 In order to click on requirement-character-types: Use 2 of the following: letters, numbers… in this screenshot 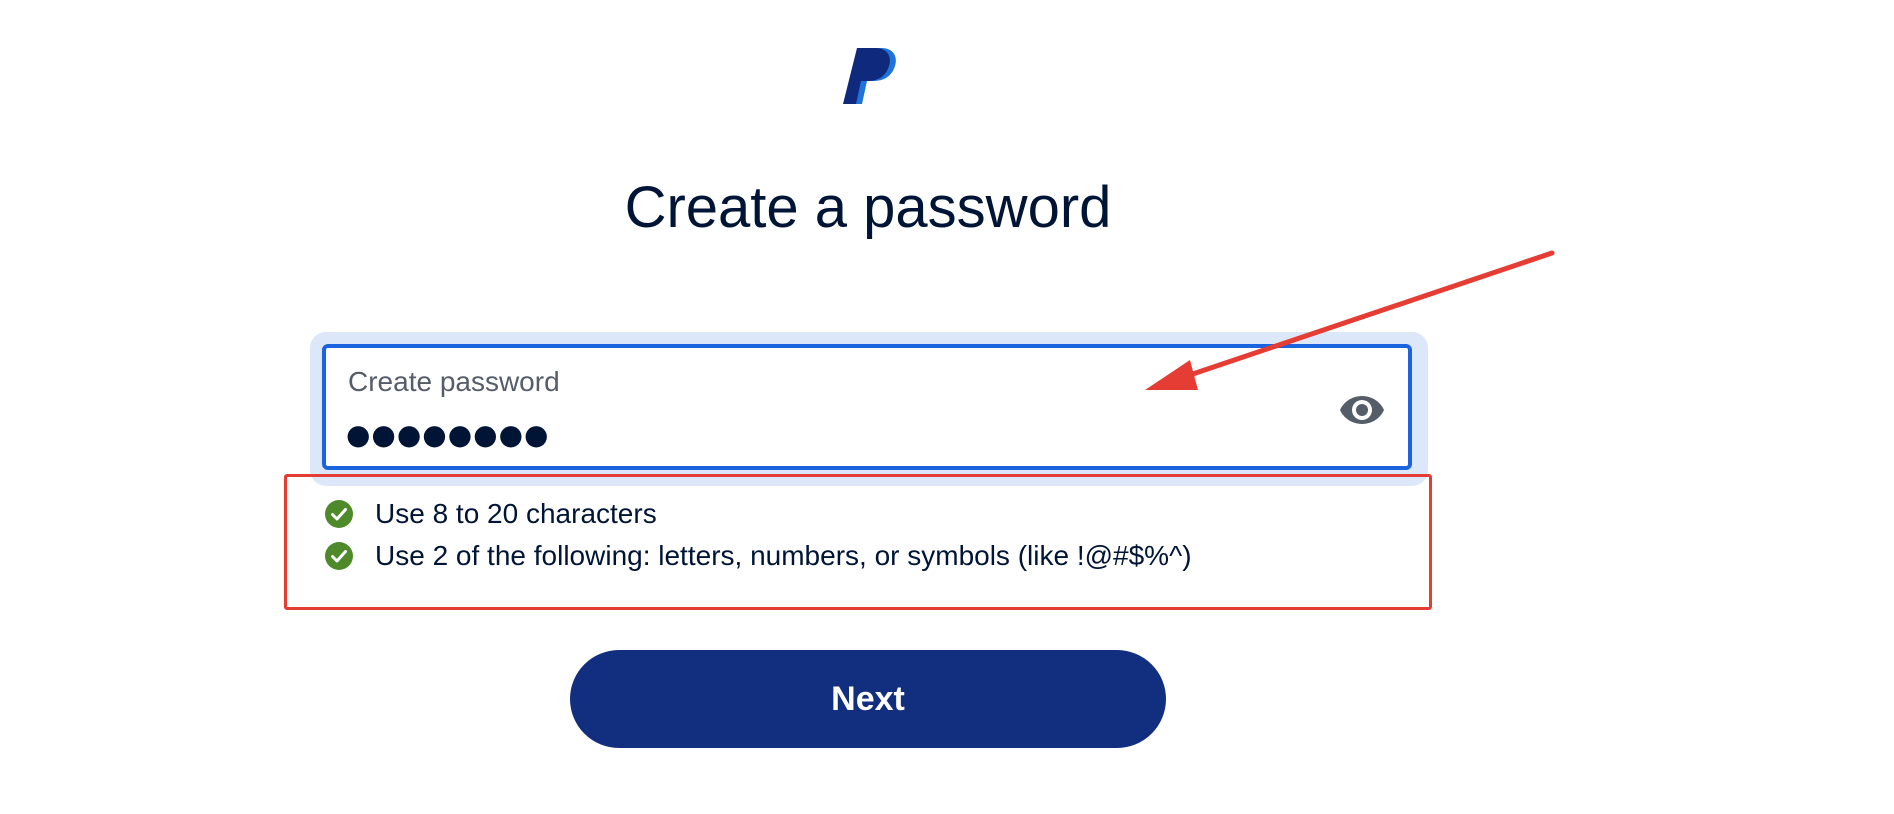, I will do `click(758, 556)`.